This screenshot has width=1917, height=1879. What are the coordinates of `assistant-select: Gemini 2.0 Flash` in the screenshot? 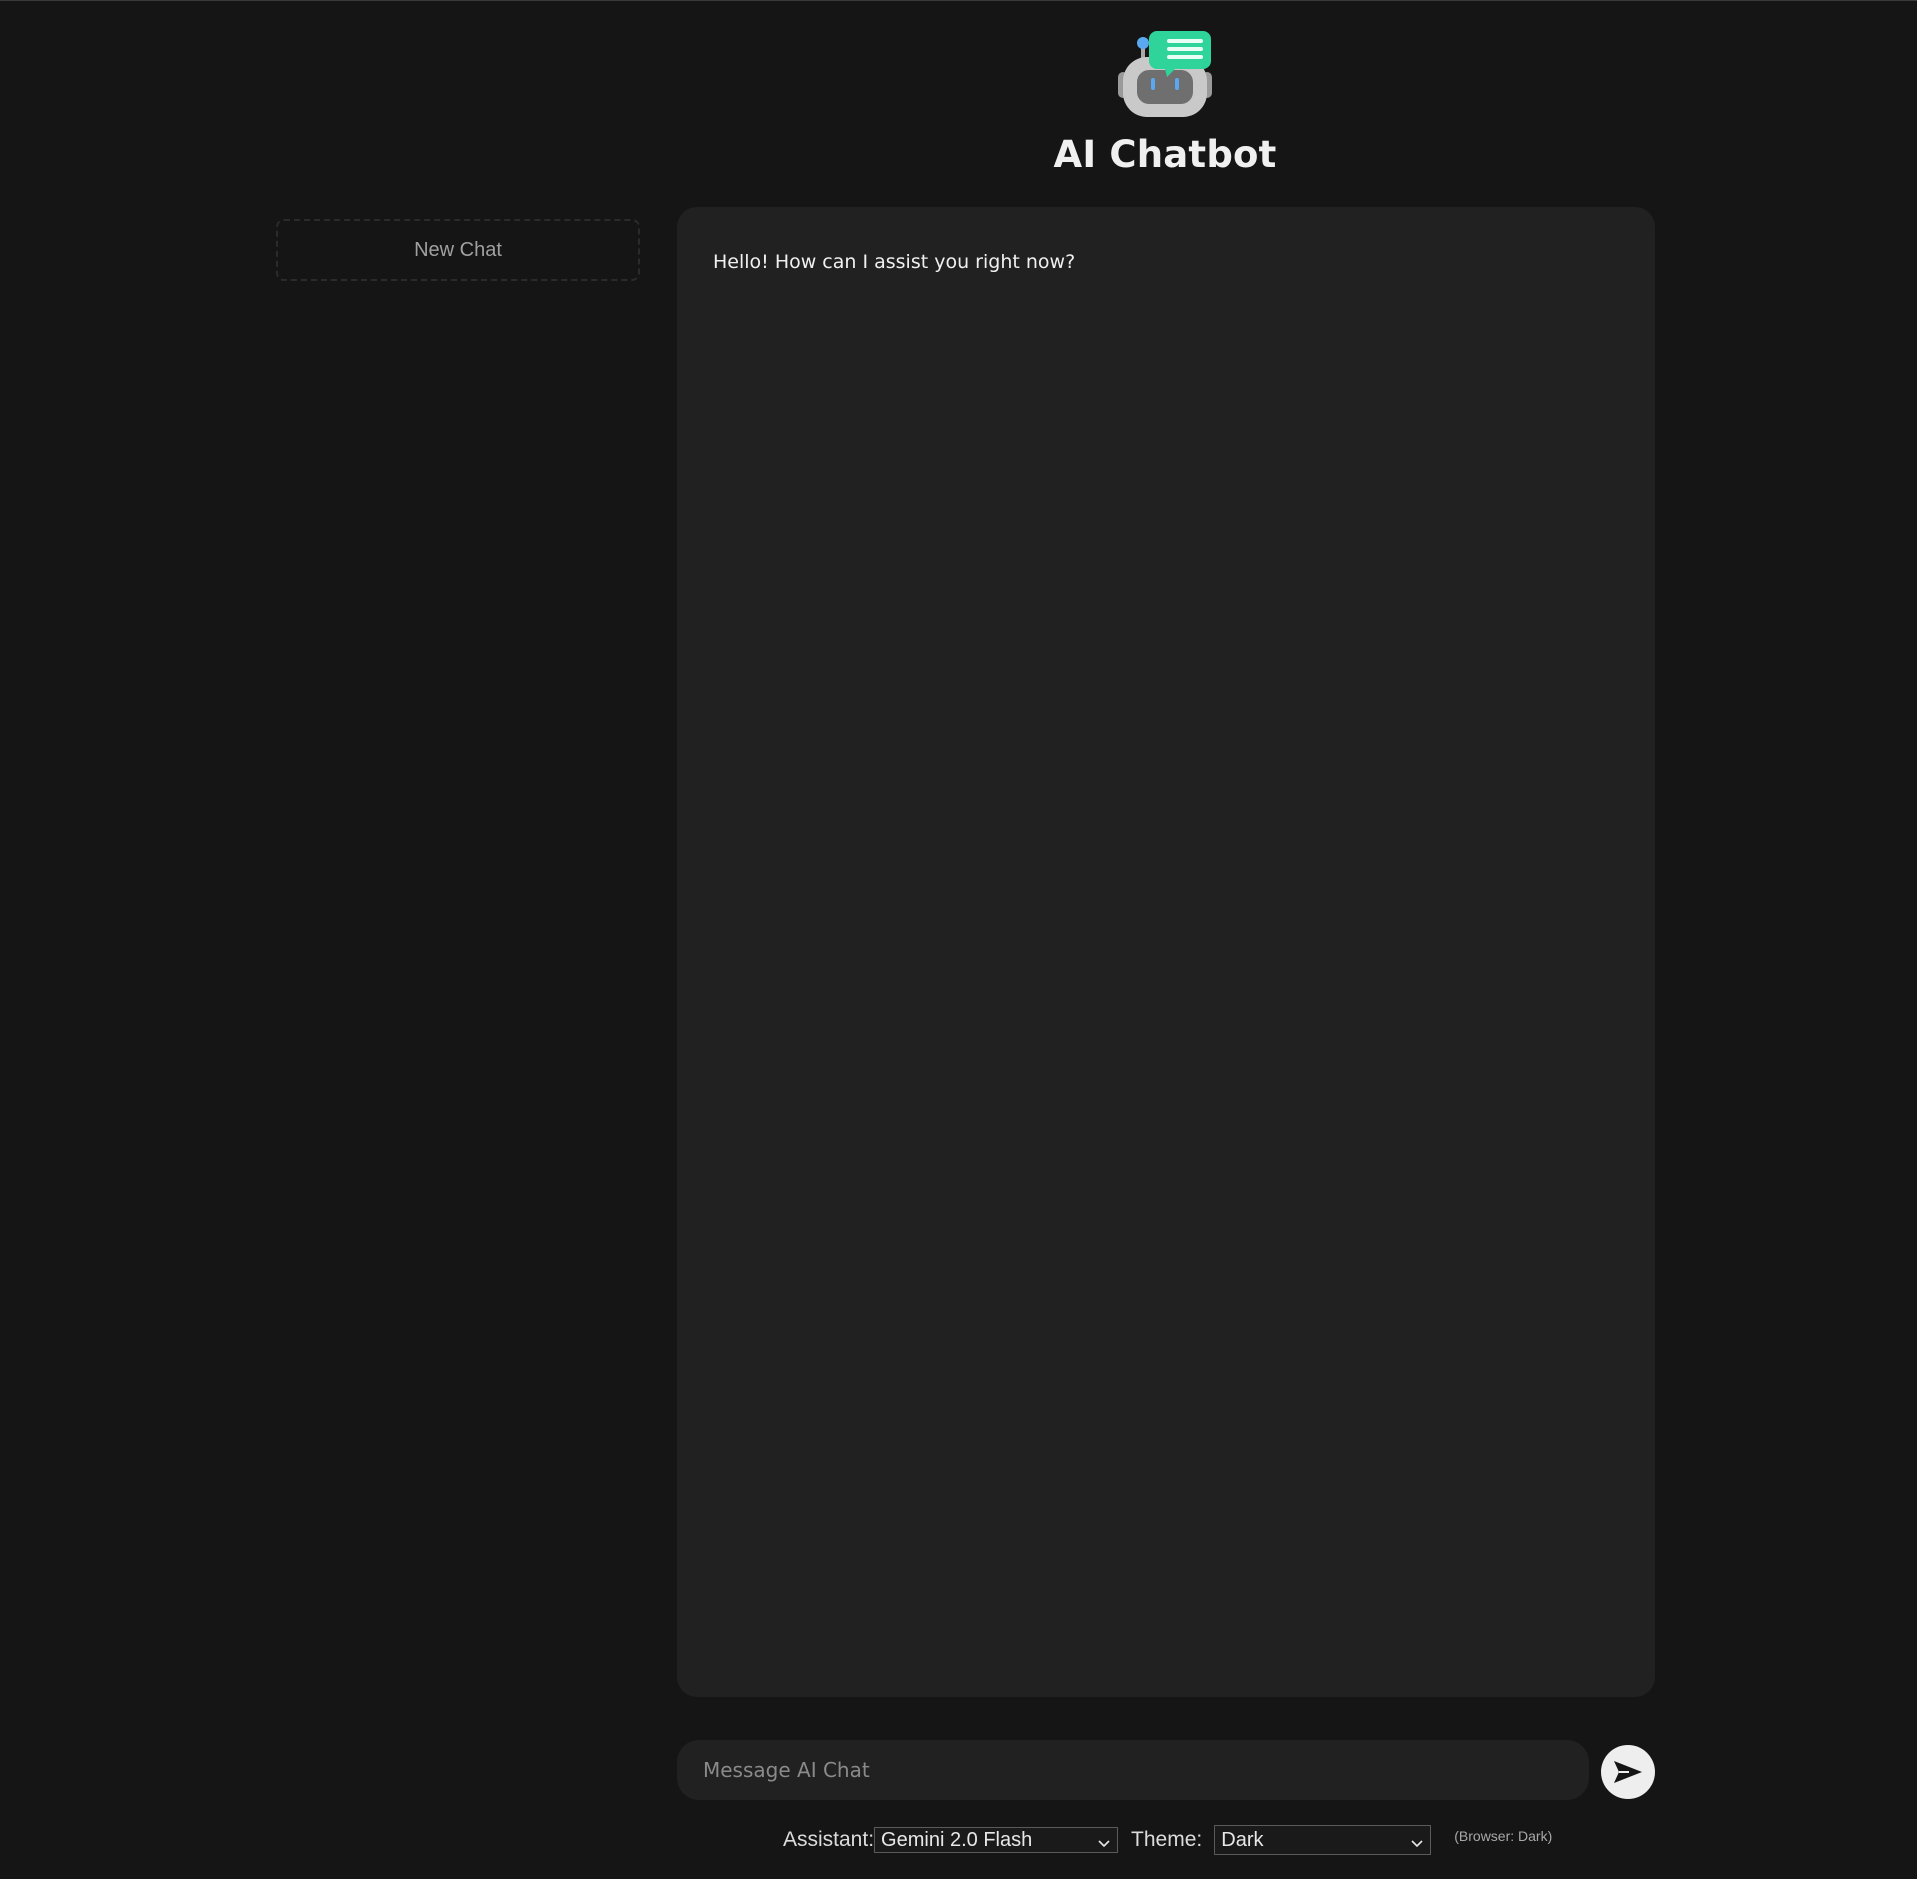 It's located at (996, 1840).